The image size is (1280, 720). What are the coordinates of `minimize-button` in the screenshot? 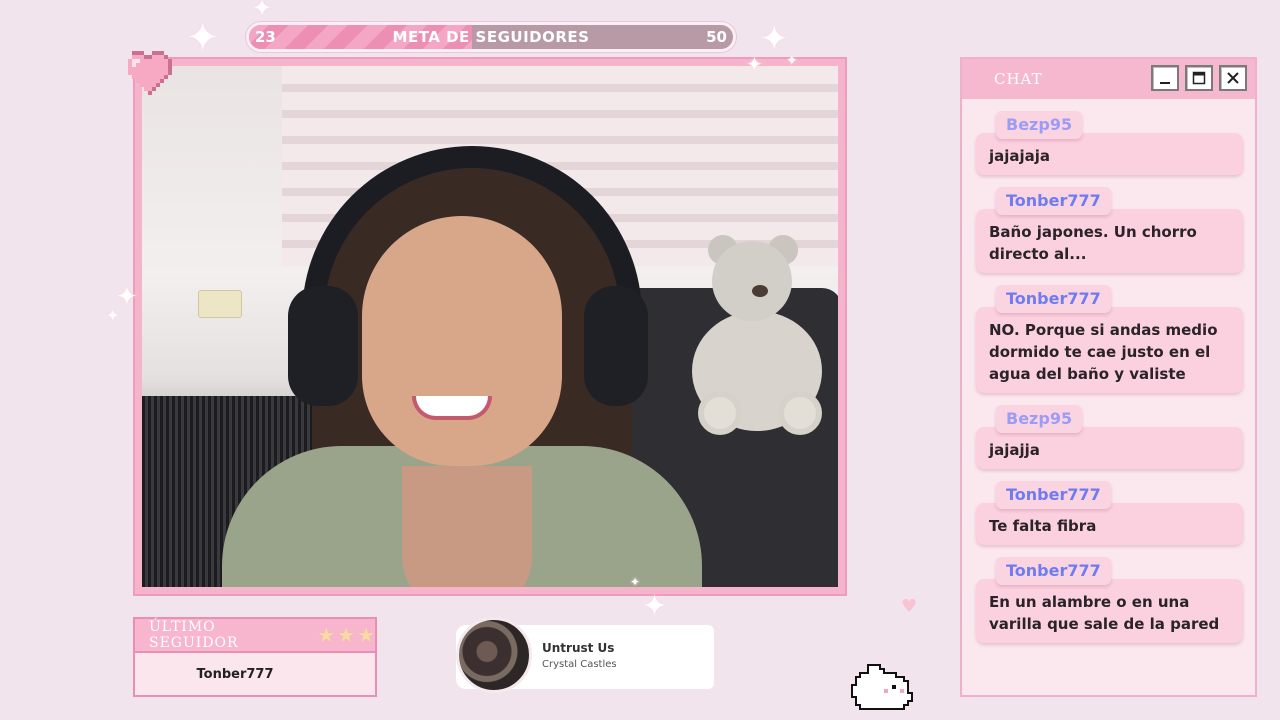 It's located at (1165, 78).